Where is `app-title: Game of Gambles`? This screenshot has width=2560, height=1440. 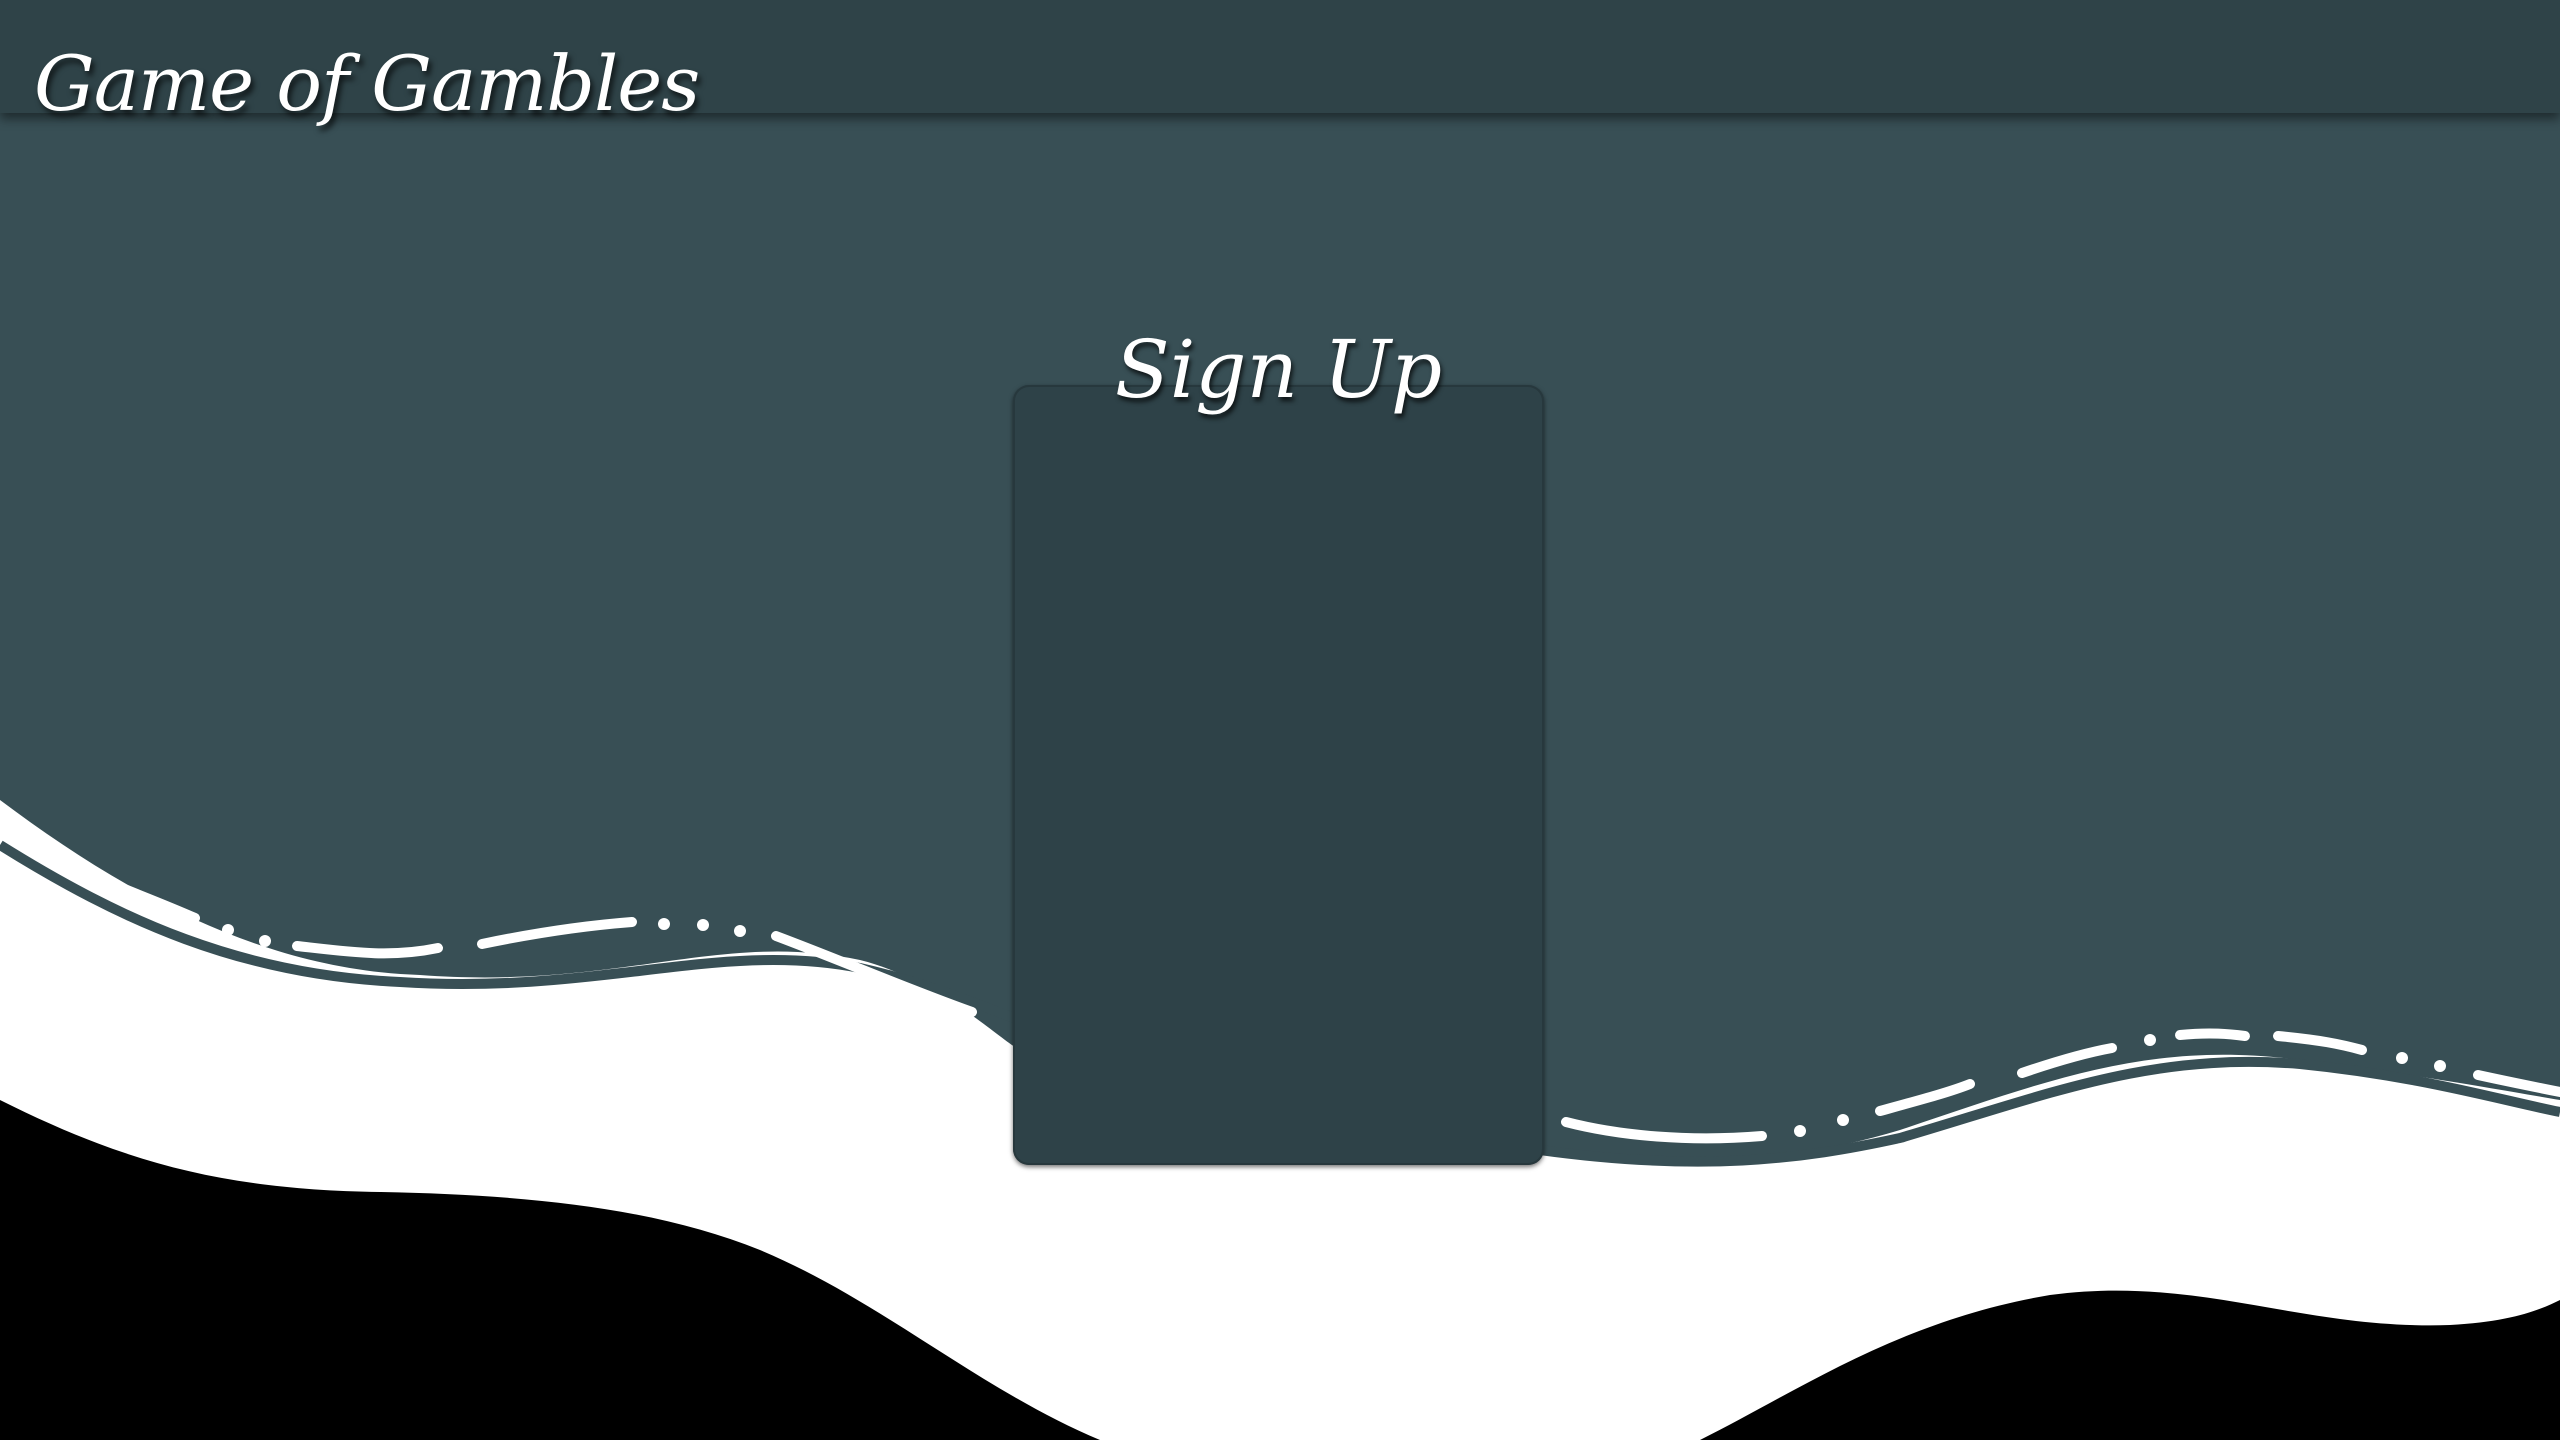
app-title: Game of Gambles is located at coordinates (367, 83).